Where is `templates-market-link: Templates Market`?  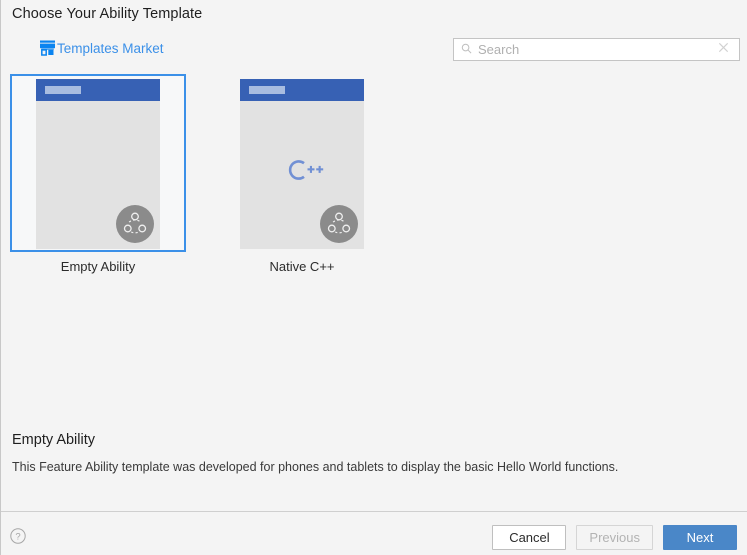 templates-market-link: Templates Market is located at coordinates (101, 48).